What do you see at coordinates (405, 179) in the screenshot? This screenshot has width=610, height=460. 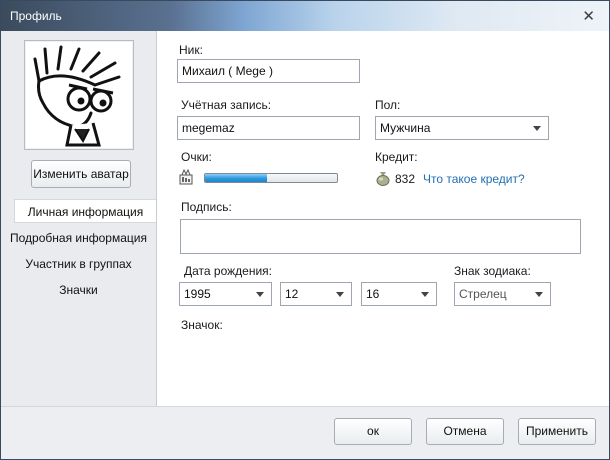 I see `credit-value: 832` at bounding box center [405, 179].